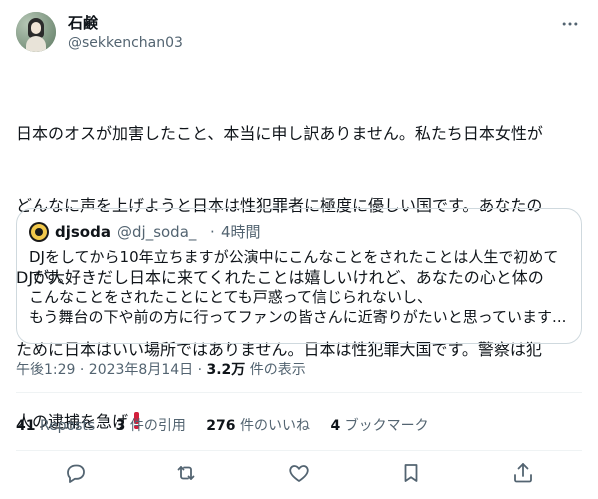 The image size is (598, 499). What do you see at coordinates (36, 44) in the screenshot?
I see `avatar-body` at bounding box center [36, 44].